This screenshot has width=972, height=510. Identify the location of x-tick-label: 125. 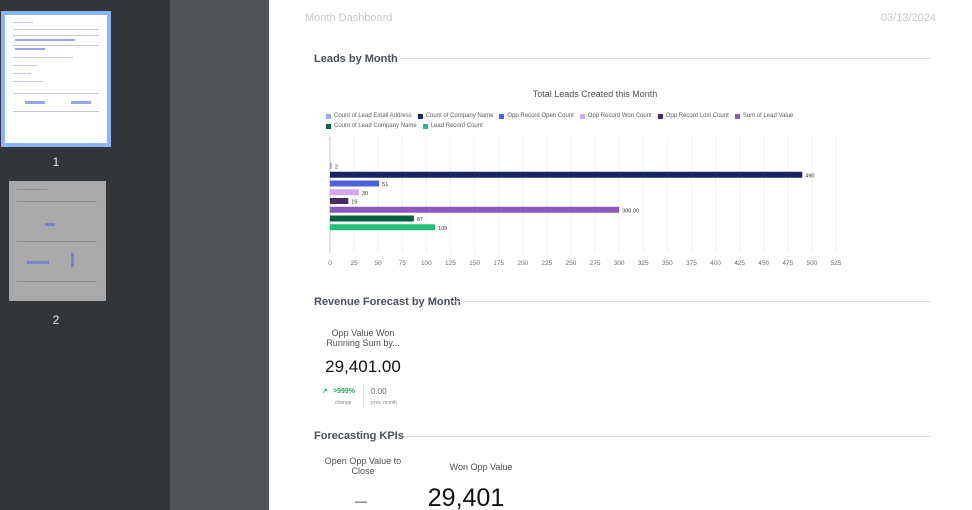
(450, 263).